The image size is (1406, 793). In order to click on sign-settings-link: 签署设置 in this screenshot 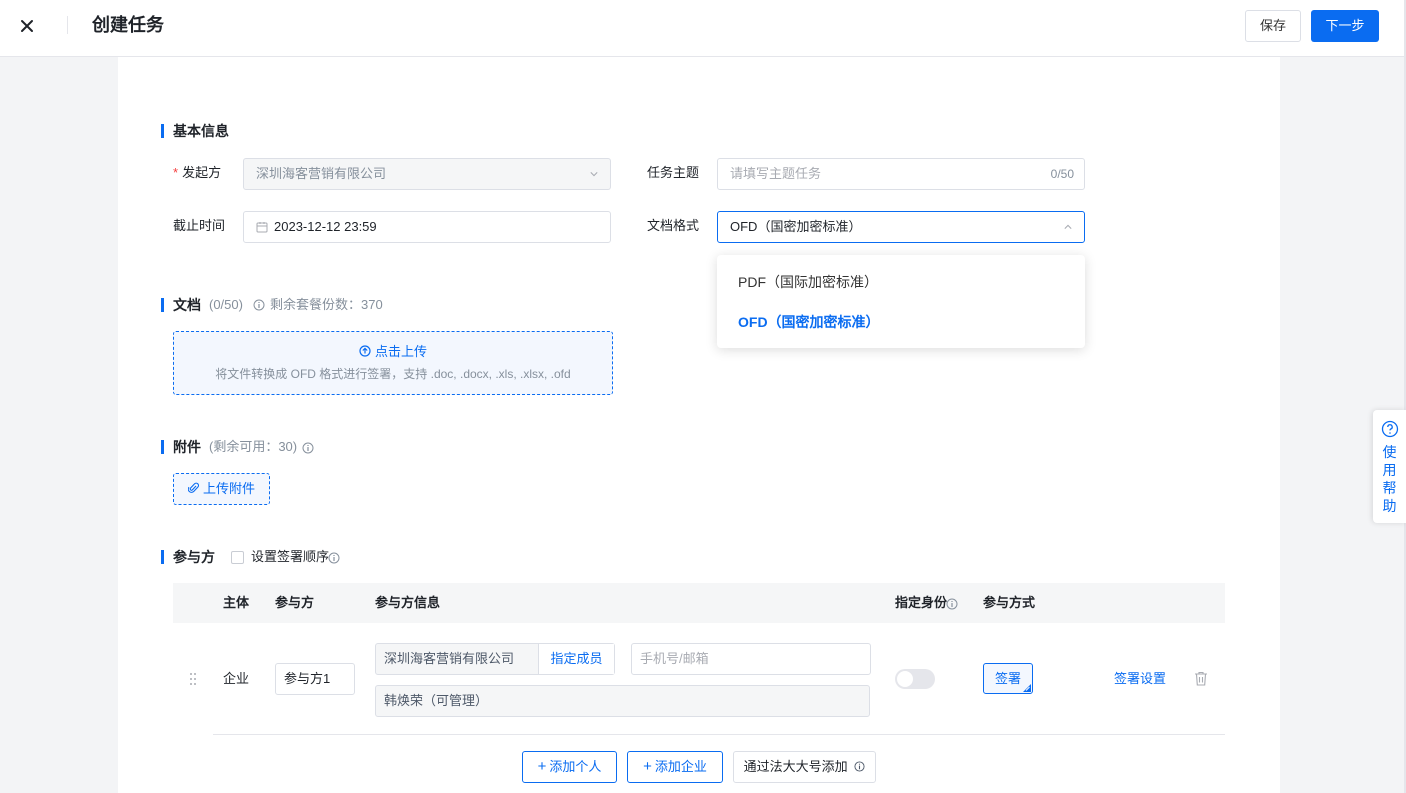, I will do `click(1140, 679)`.